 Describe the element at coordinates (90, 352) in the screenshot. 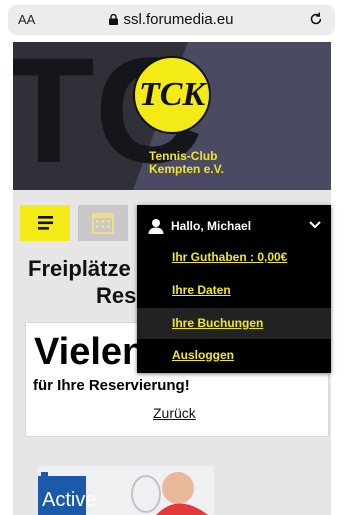

I see `thanks-heading: Vielen` at that location.